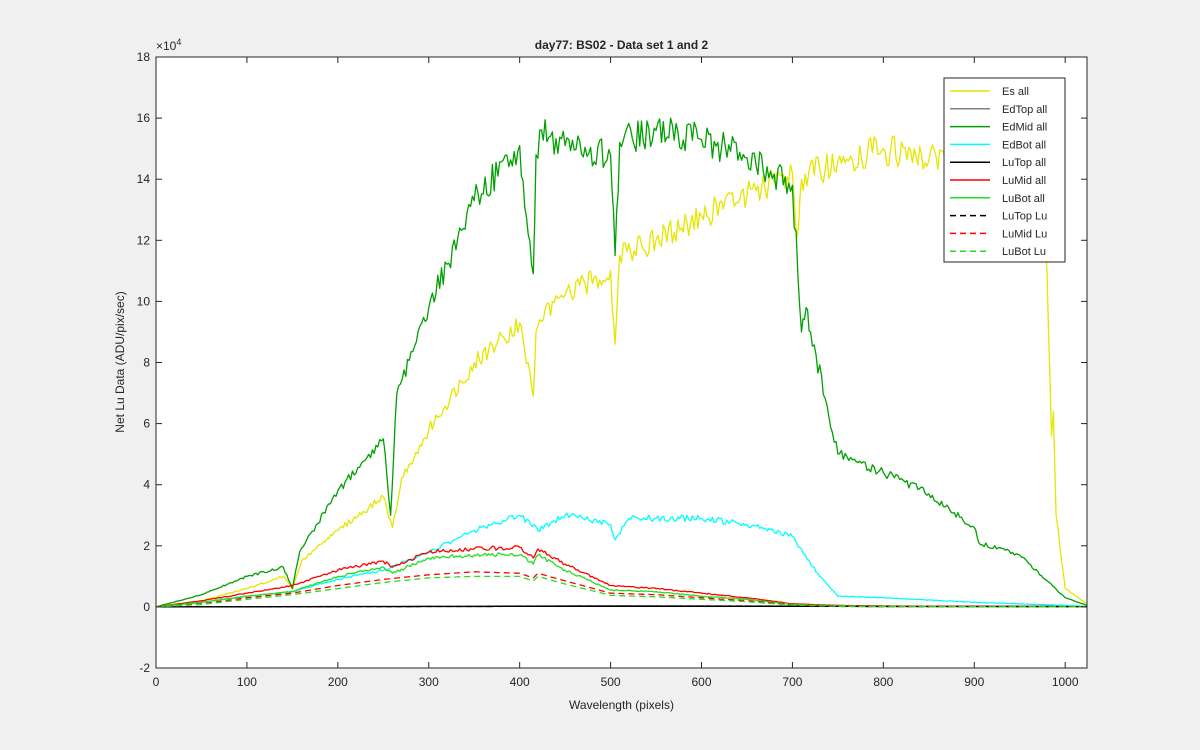 This screenshot has width=1200, height=750. What do you see at coordinates (429, 682) in the screenshot?
I see `x-tick-label: 300` at bounding box center [429, 682].